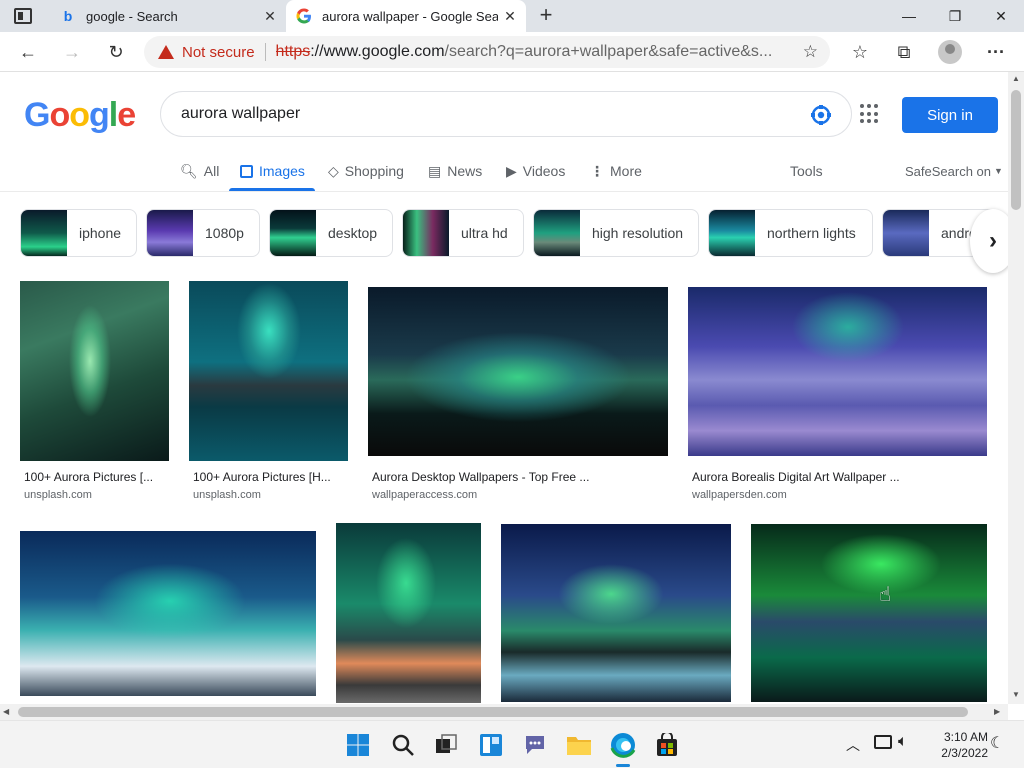 This screenshot has width=1024, height=768. I want to click on safesearch-toggle: SafeSearch on ▼, so click(954, 171).